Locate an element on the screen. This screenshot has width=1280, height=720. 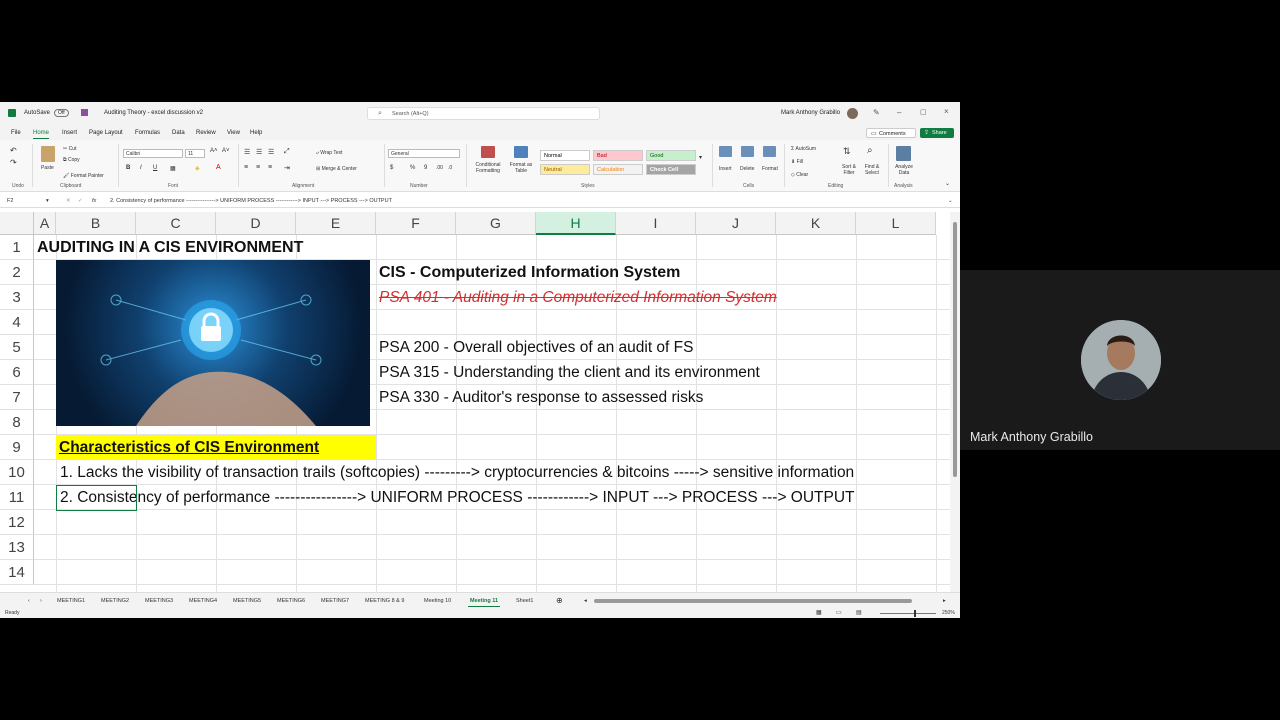
row-header-2: 2 is located at coordinates (17, 272).